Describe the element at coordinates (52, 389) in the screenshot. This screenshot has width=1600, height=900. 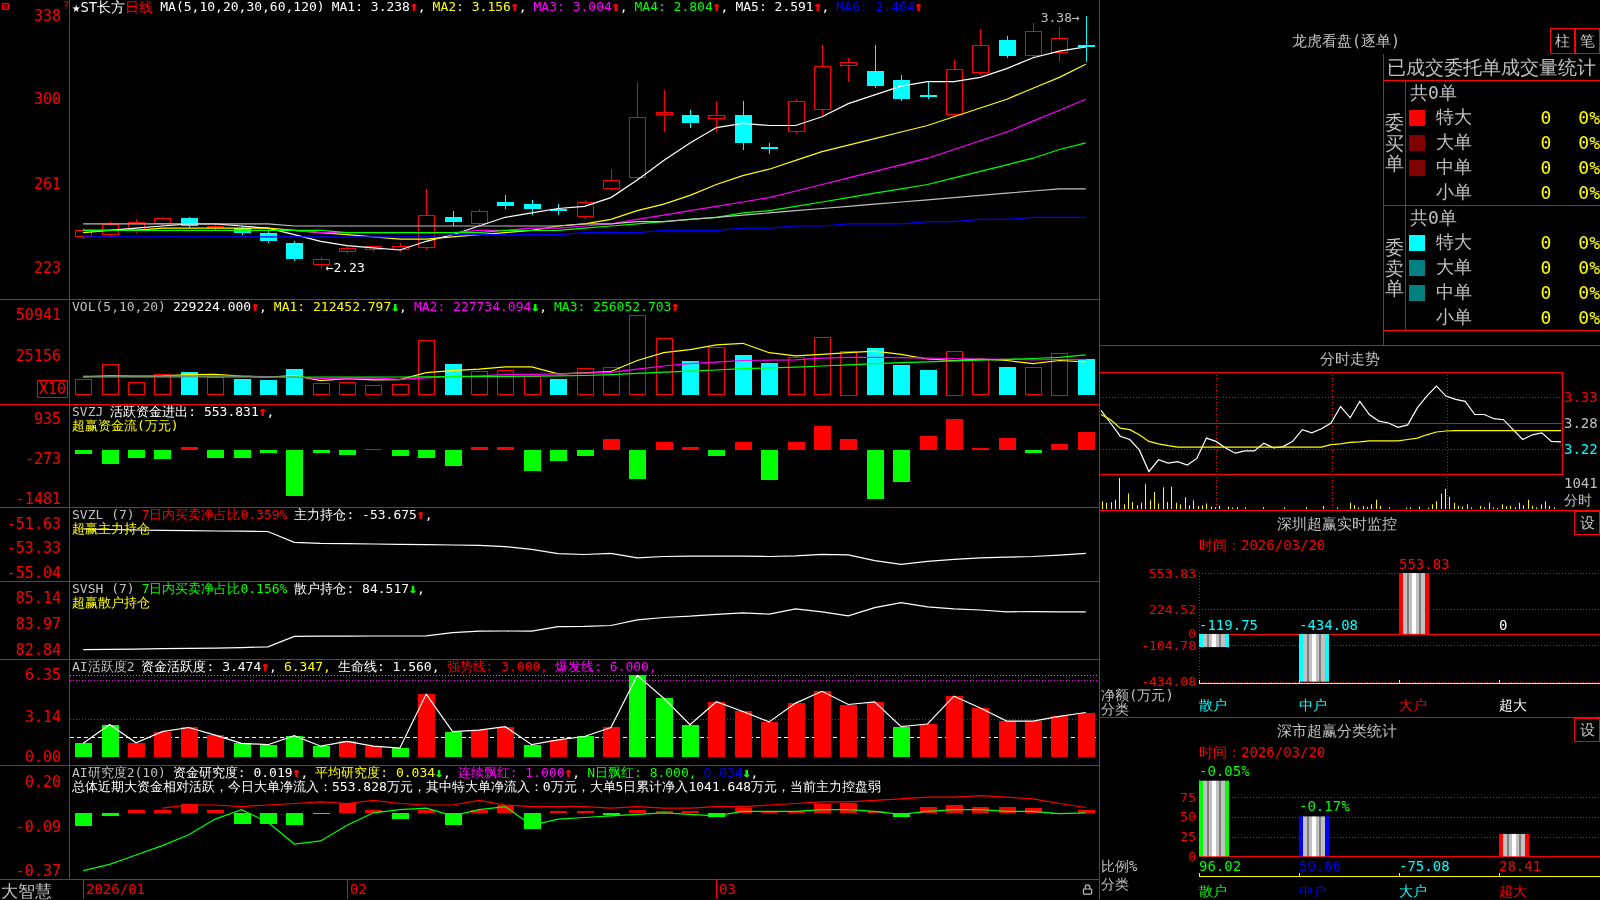
I see `unit-label: X10` at that location.